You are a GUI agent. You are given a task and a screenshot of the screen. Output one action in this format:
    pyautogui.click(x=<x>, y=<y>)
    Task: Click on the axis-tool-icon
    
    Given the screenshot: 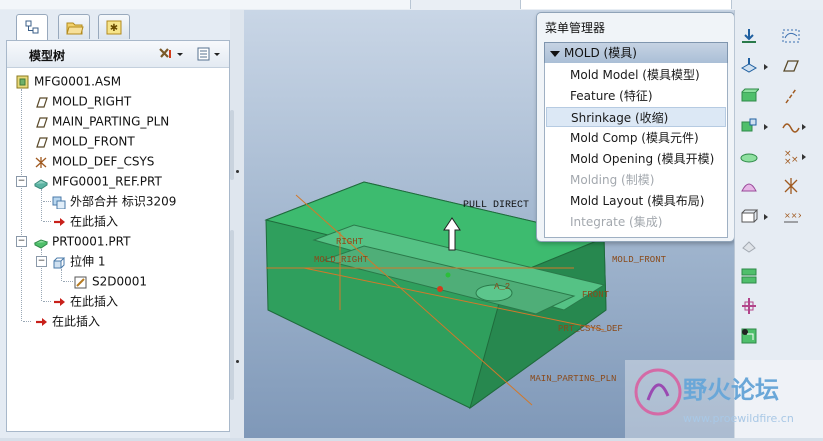 What is the action you would take?
    pyautogui.click(x=791, y=96)
    